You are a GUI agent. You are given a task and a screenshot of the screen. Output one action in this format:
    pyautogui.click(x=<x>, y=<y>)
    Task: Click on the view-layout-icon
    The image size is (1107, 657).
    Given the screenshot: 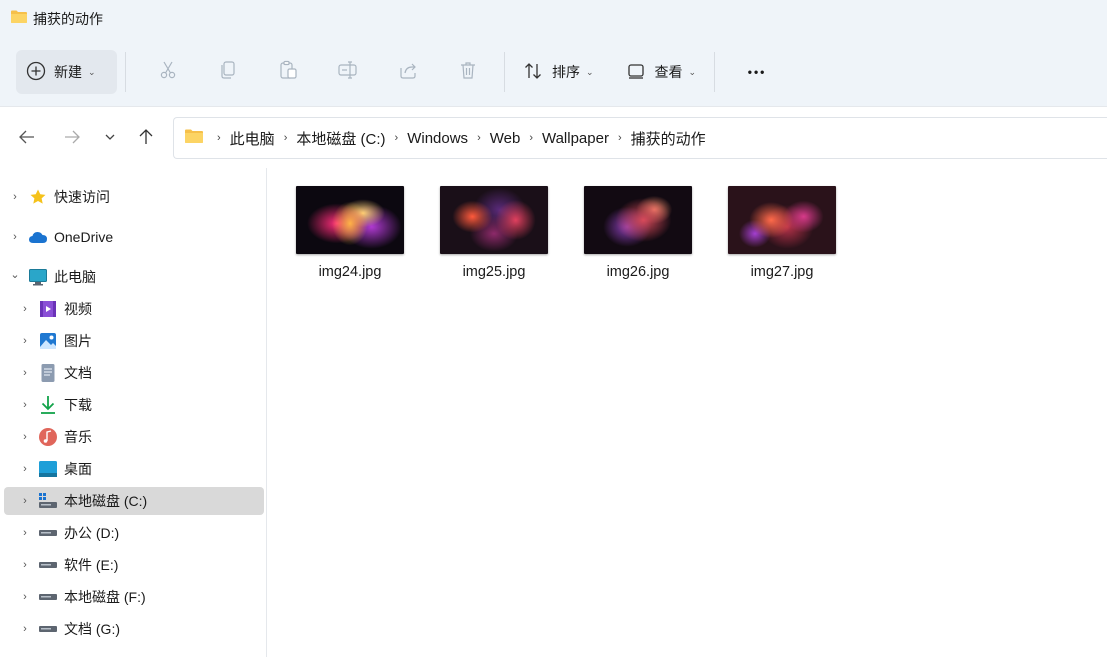 What is the action you would take?
    pyautogui.click(x=636, y=72)
    